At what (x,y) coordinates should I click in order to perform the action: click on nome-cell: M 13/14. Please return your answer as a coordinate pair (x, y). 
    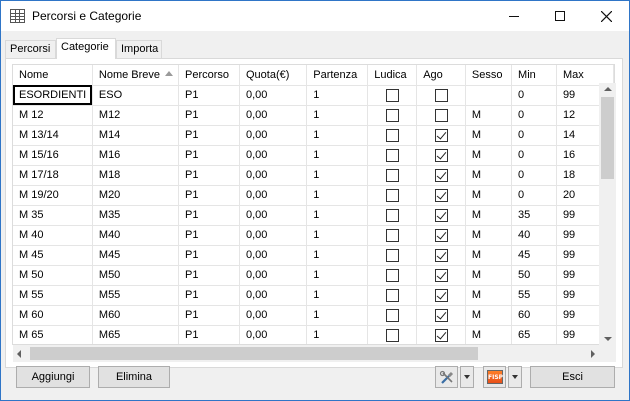
    Looking at the image, I should click on (53, 134).